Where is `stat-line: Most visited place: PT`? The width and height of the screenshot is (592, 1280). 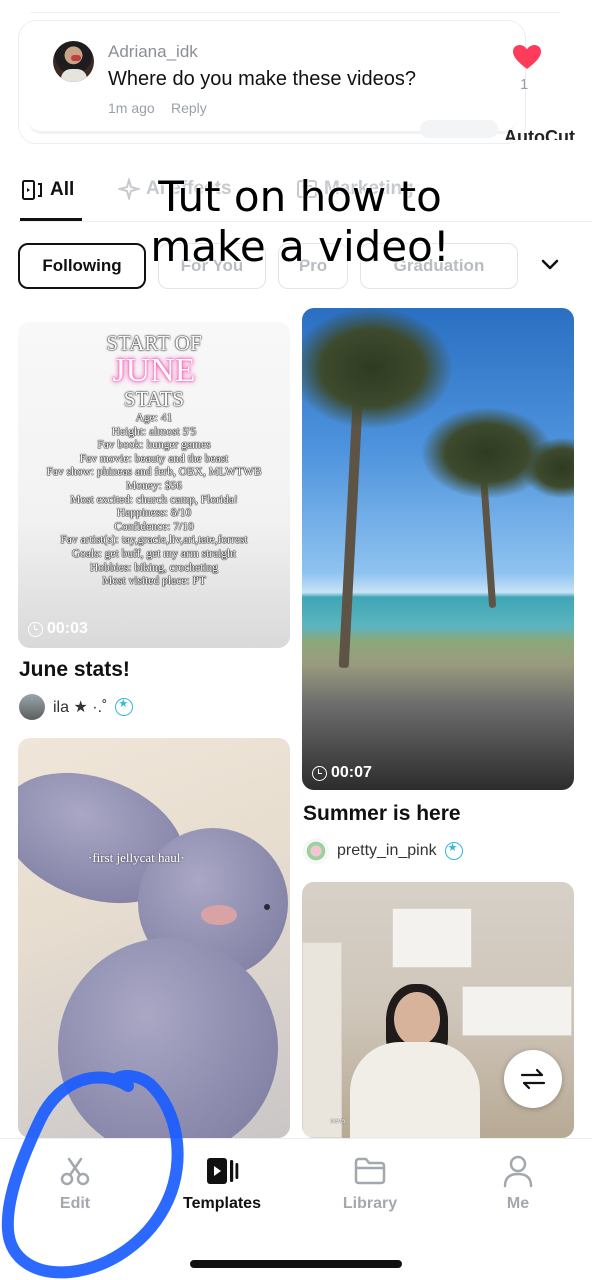
stat-line: Most visited place: PT is located at coordinates (154, 581).